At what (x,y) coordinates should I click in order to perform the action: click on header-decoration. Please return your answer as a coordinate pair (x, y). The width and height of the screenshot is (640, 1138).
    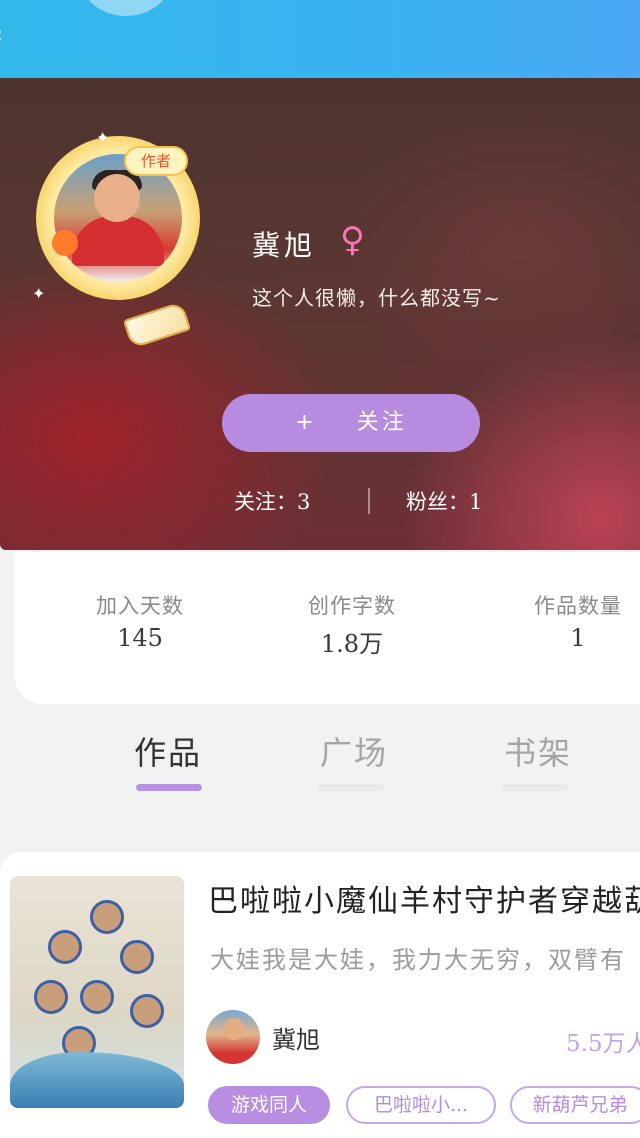
    Looking at the image, I should click on (126, 8).